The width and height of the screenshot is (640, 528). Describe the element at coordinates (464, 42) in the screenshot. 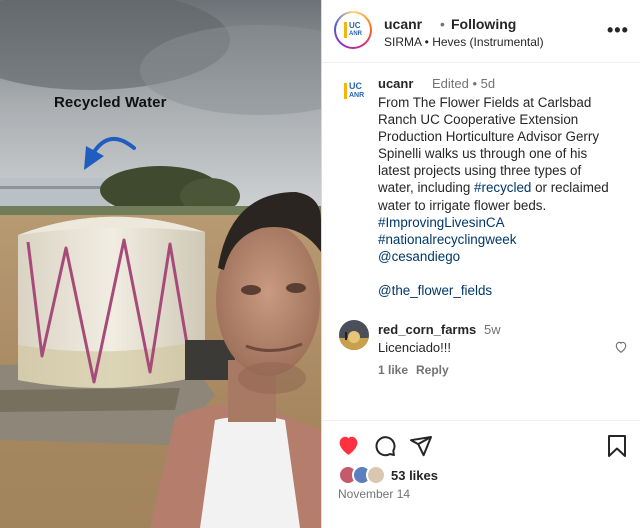

I see `audio-track-link: SIRMA • Heves (Instrumental)` at that location.